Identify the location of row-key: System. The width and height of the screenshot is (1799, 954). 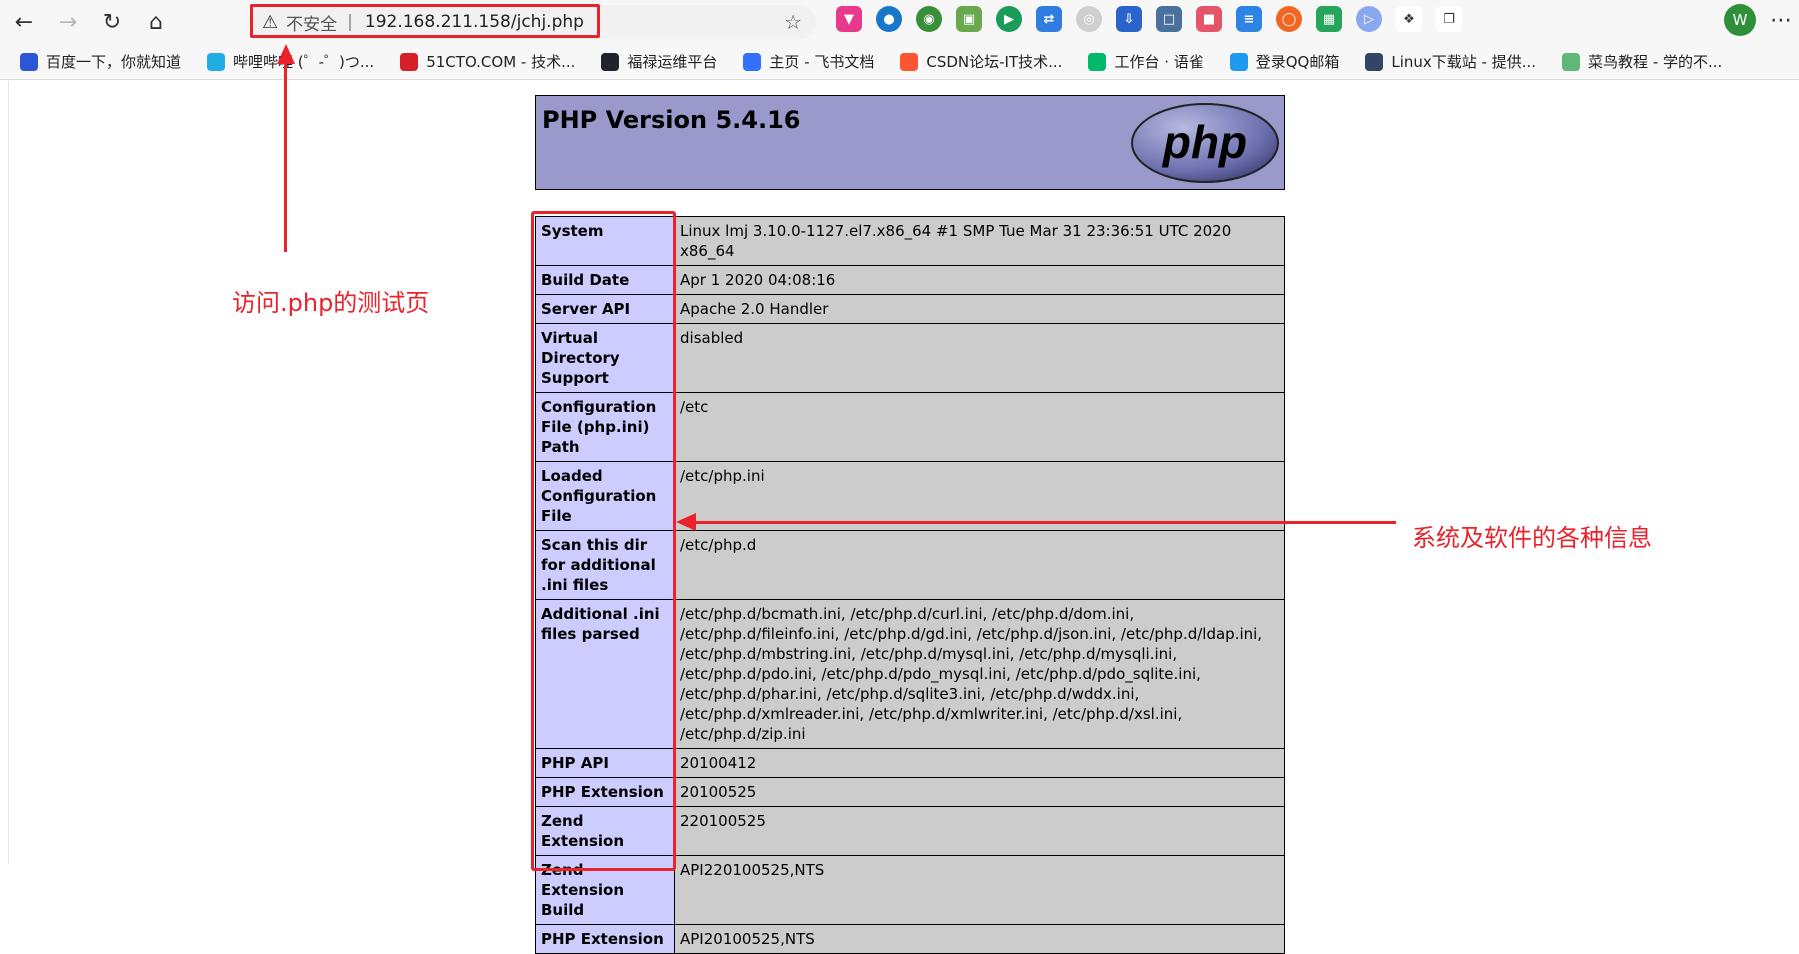
(605, 241).